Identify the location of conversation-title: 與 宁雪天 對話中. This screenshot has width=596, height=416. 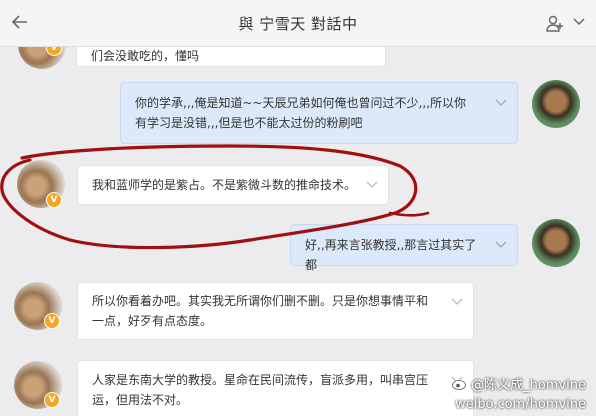
(298, 24).